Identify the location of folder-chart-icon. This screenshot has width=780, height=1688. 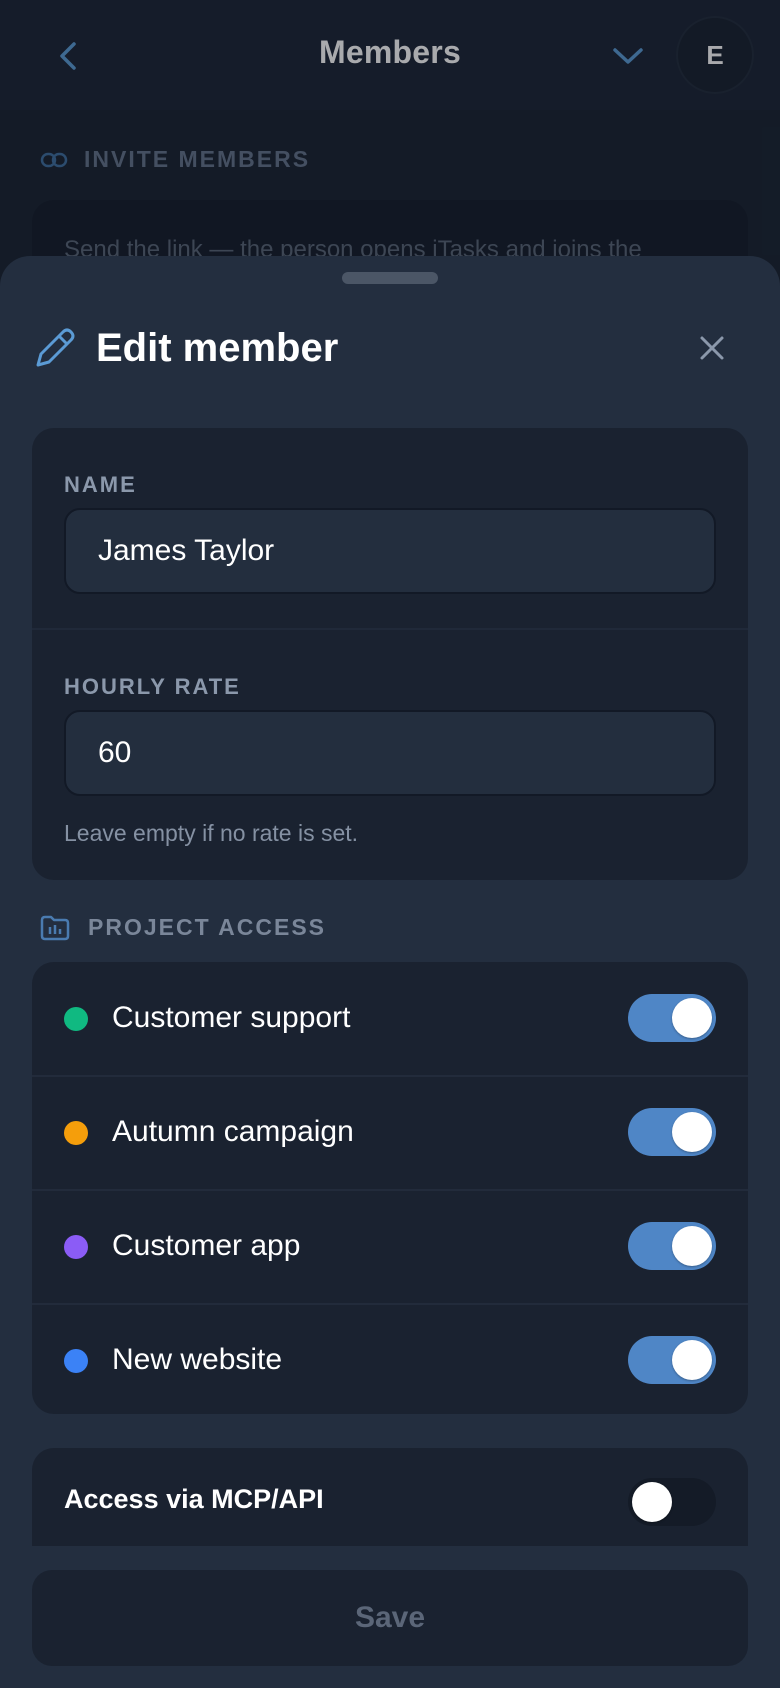
(55, 927).